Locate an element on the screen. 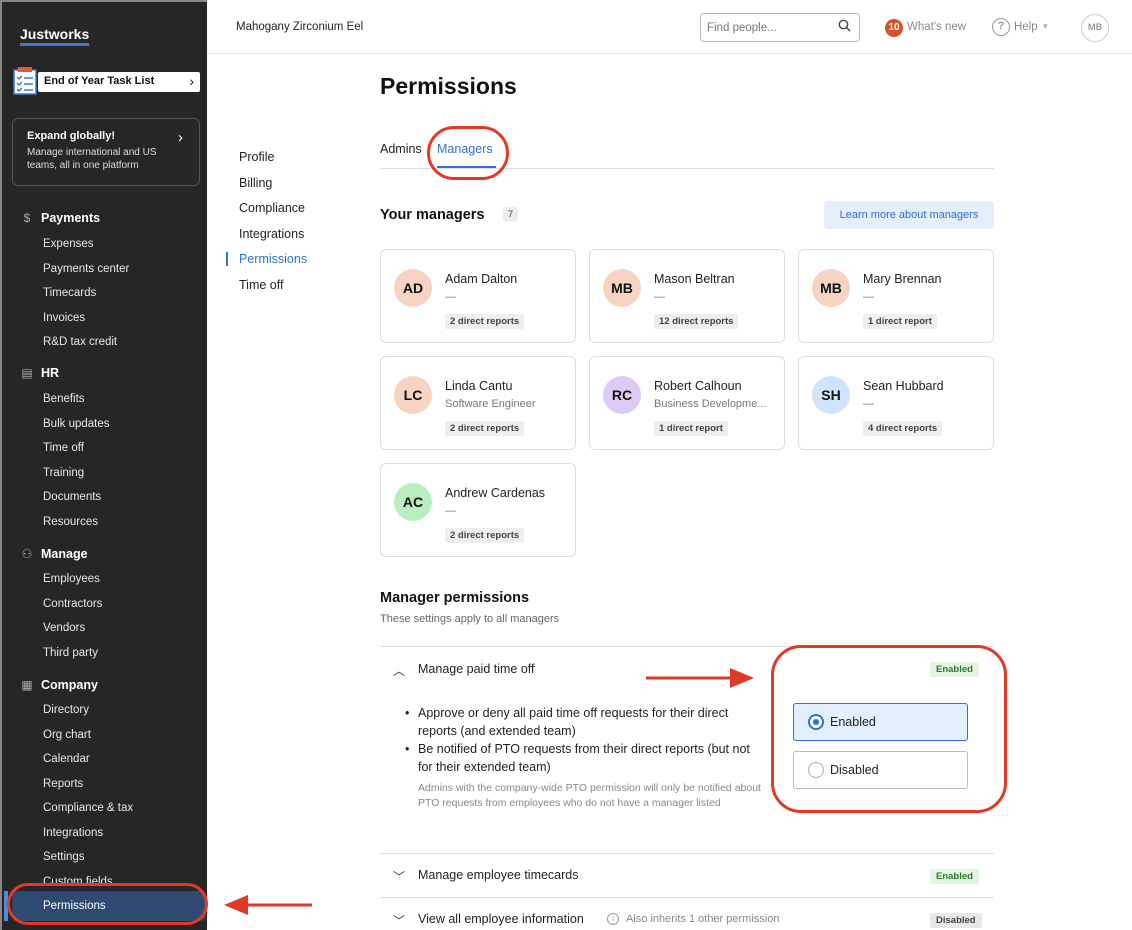 The height and width of the screenshot is (930, 1132). manager-name: Linda Cantu is located at coordinates (479, 386).